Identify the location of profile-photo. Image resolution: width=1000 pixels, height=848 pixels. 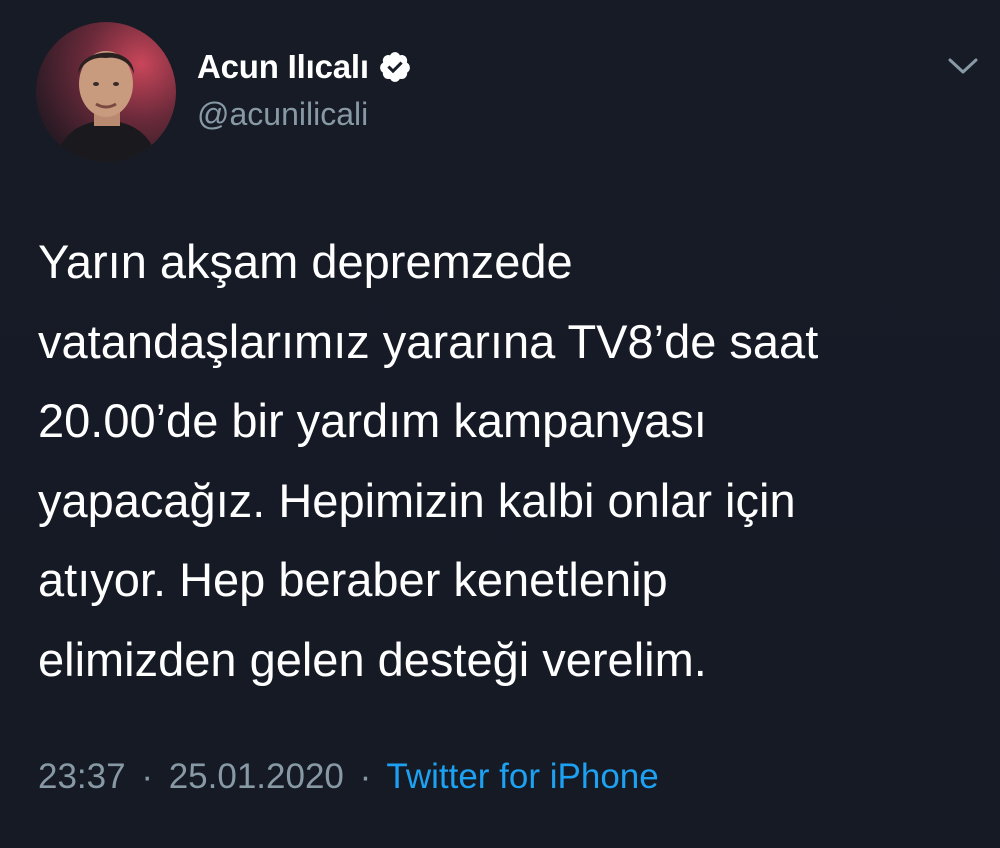
(106, 92).